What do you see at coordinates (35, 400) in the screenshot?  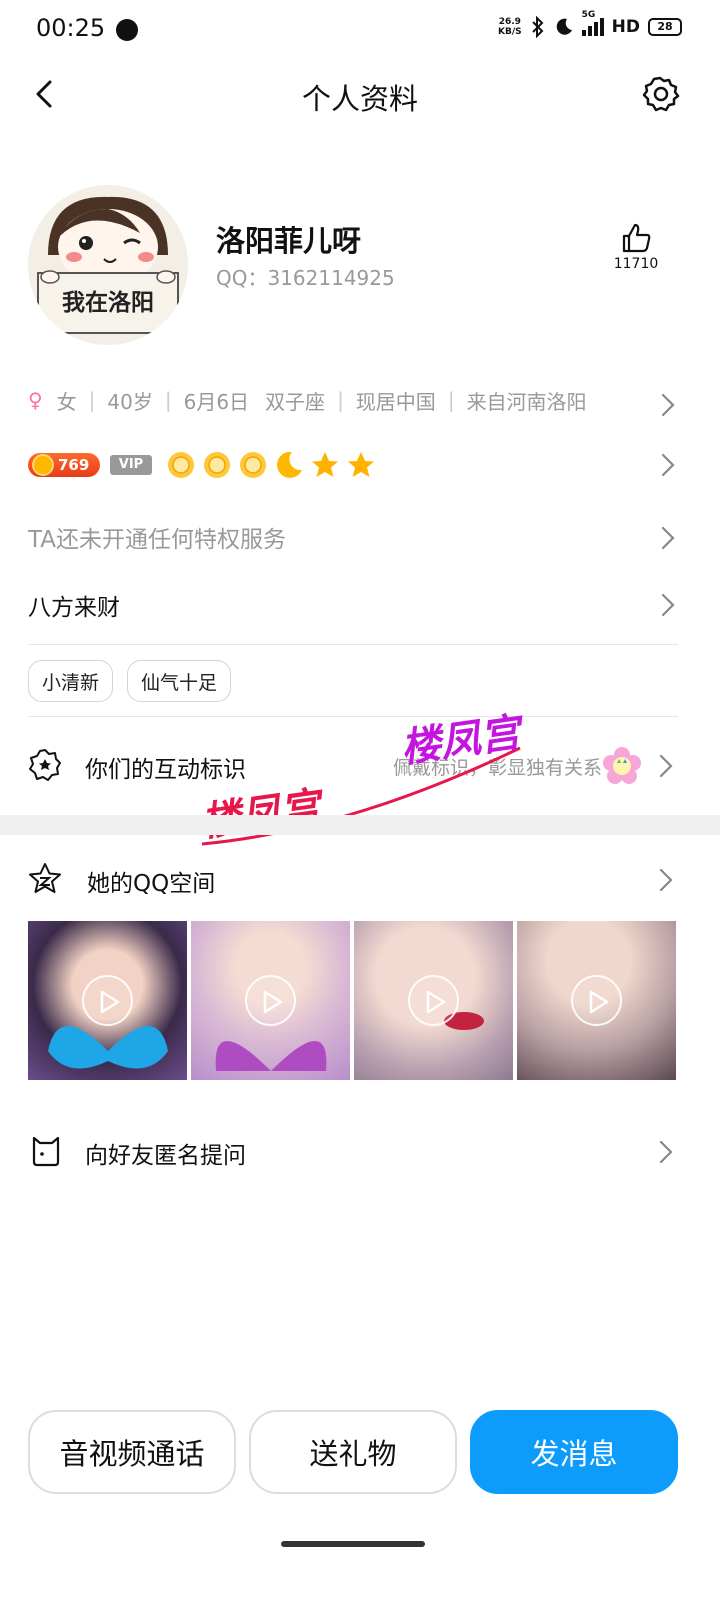 I see `female-icon: ♀` at bounding box center [35, 400].